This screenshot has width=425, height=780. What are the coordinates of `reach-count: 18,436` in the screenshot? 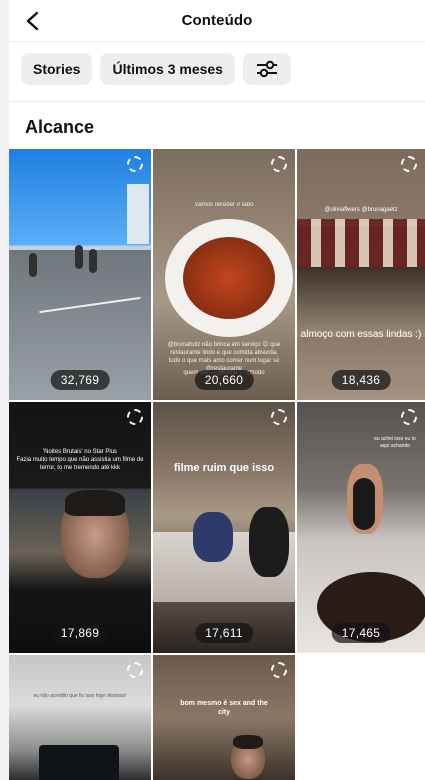 It's located at (361, 380).